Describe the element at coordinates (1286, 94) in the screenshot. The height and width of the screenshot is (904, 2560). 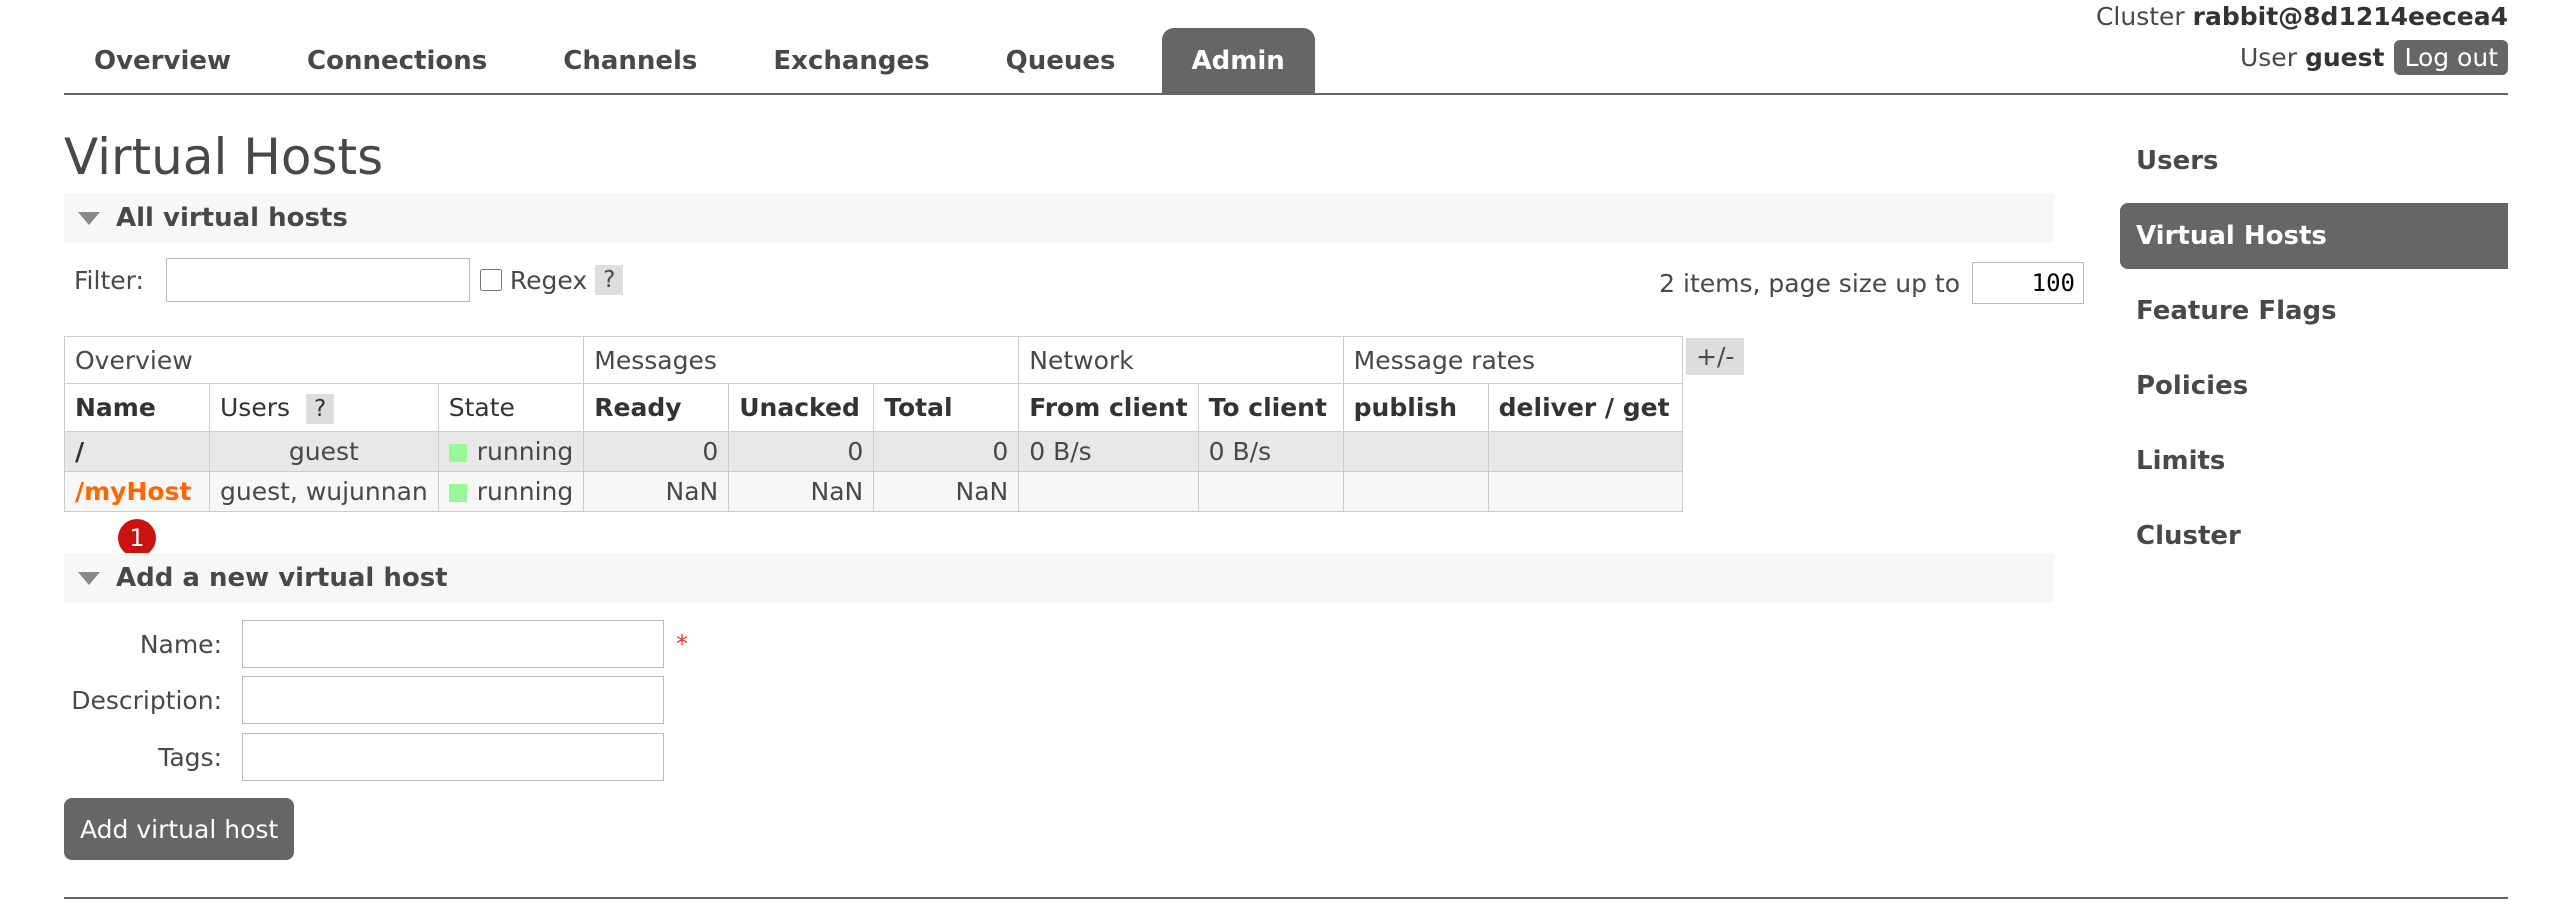
I see `tab-divider` at that location.